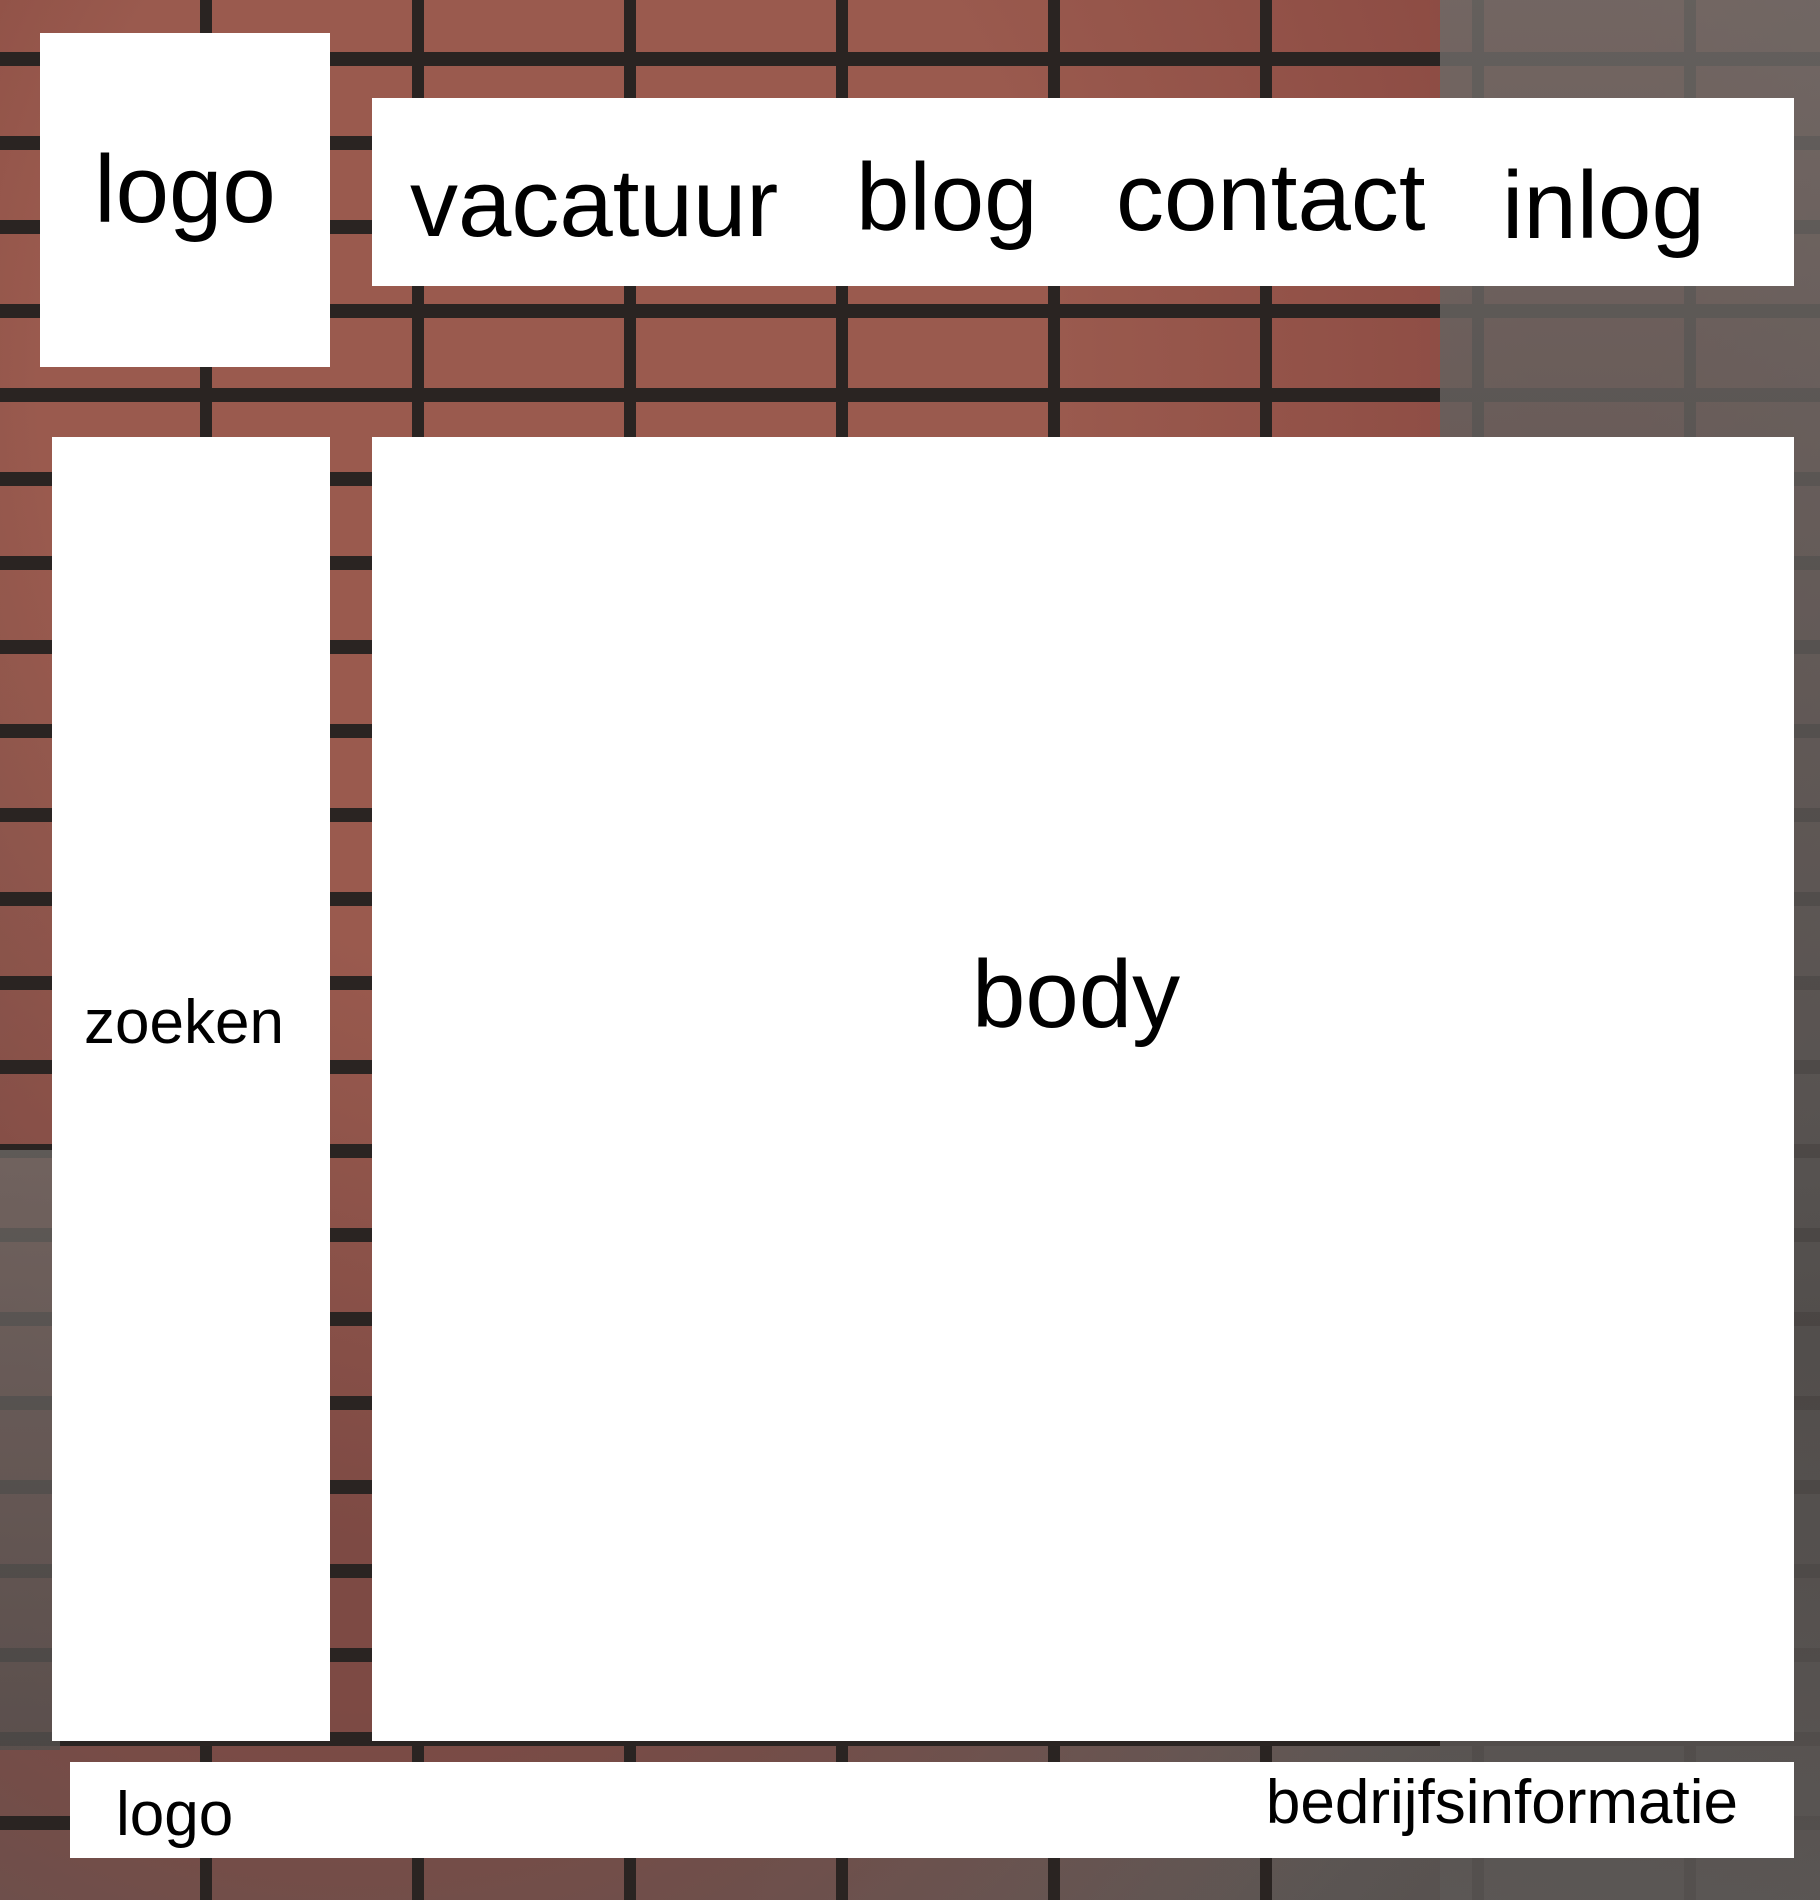 This screenshot has width=1820, height=1900. What do you see at coordinates (1083, 192) in the screenshot?
I see `top-navigation: vacatuur blog contact inlog` at bounding box center [1083, 192].